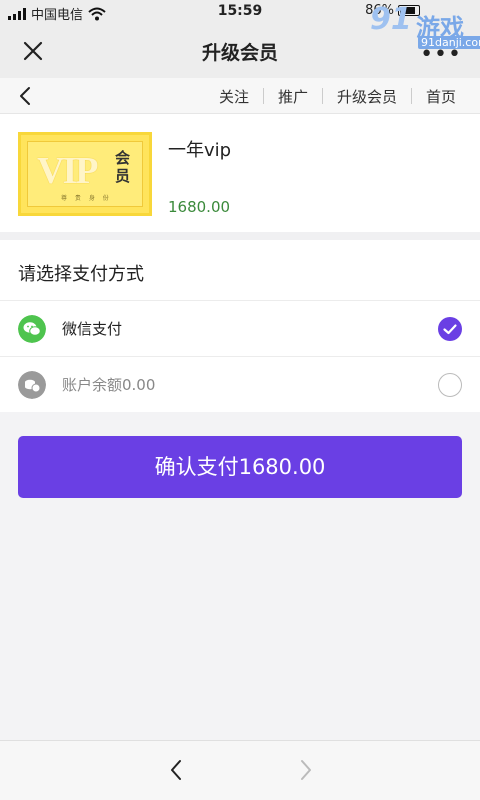 The image size is (480, 800). I want to click on vip-image-member-text: 会员, so click(123, 167).